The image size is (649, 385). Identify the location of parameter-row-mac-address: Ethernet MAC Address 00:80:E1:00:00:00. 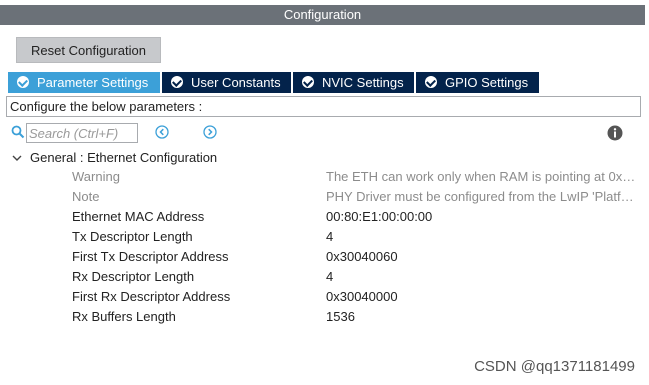
(322, 217).